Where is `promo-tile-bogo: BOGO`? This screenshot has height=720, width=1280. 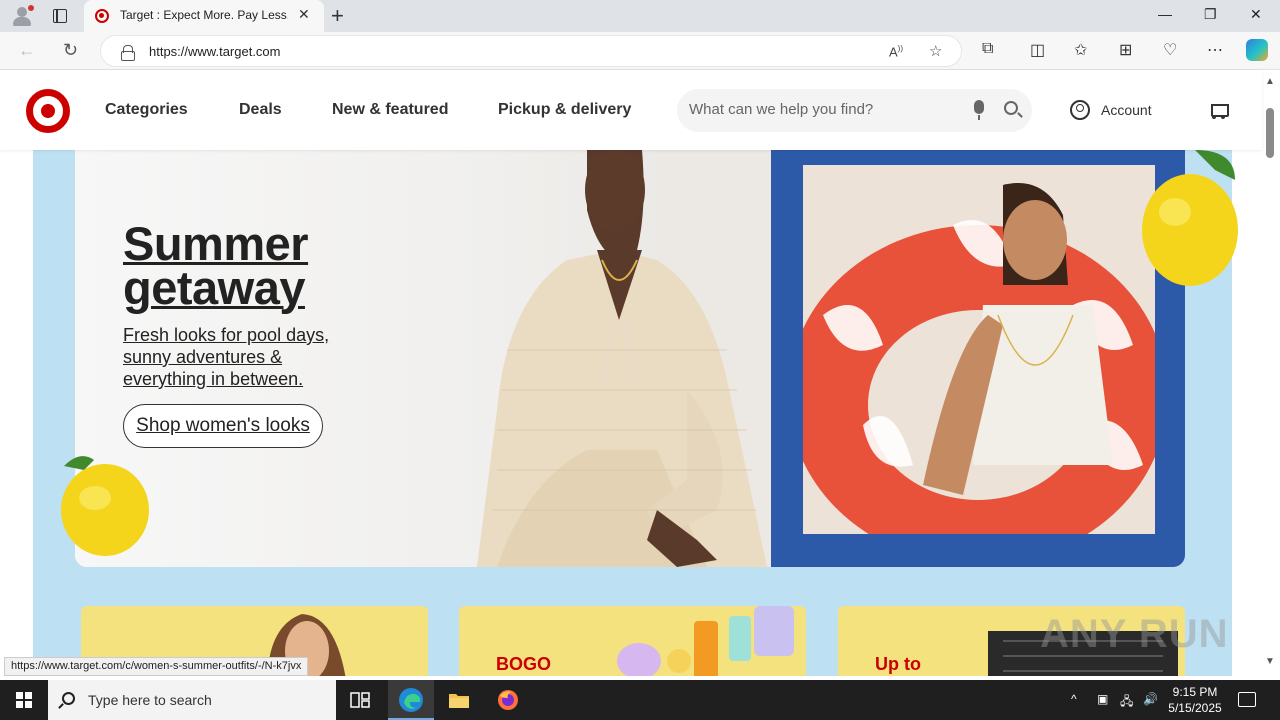
promo-tile-bogo: BOGO is located at coordinates (632, 641).